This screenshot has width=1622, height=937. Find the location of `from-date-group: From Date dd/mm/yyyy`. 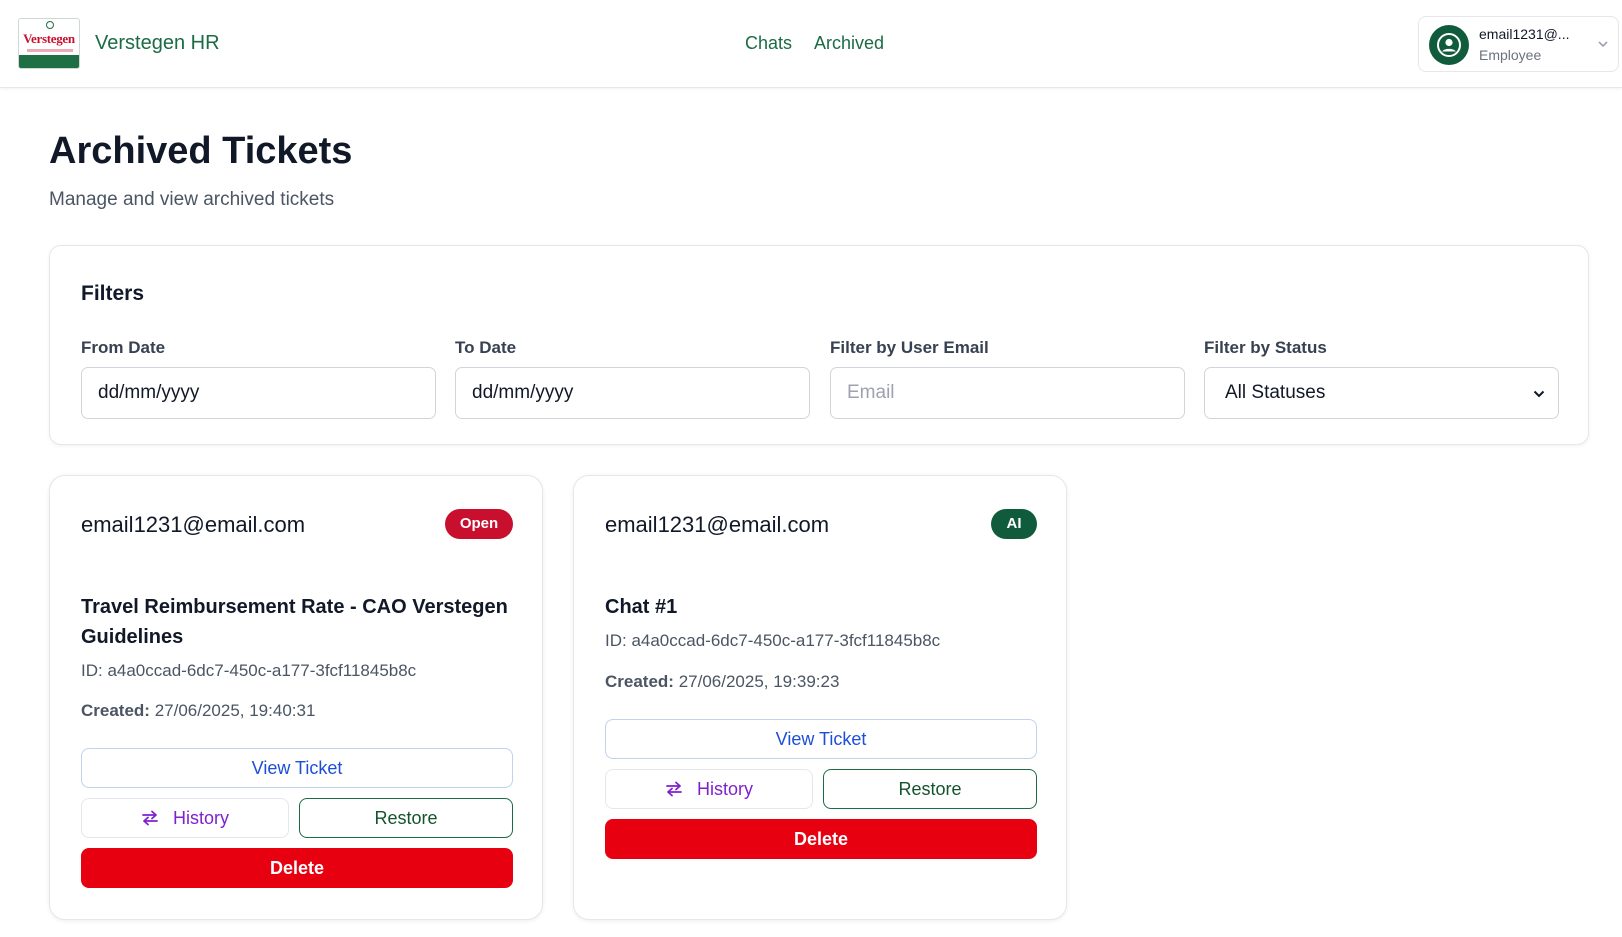

from-date-group: From Date dd/mm/yyyy is located at coordinates (258, 378).